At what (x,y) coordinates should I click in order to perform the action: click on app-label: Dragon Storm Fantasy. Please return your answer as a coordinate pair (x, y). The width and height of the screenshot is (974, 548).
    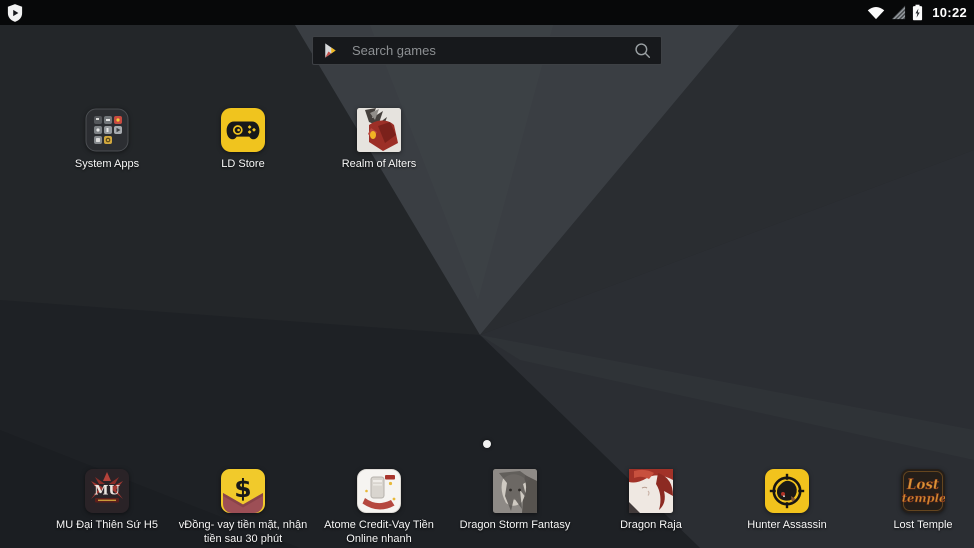
    Looking at the image, I should click on (515, 525).